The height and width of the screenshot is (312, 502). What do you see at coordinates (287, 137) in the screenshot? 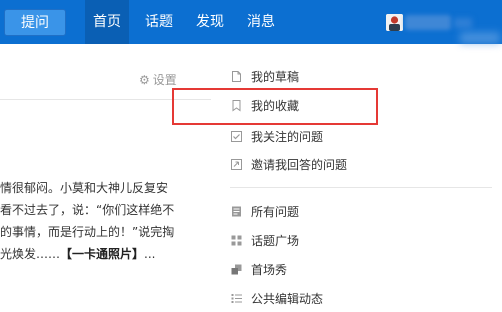
I see `menu-item-label: 我关注的问题` at bounding box center [287, 137].